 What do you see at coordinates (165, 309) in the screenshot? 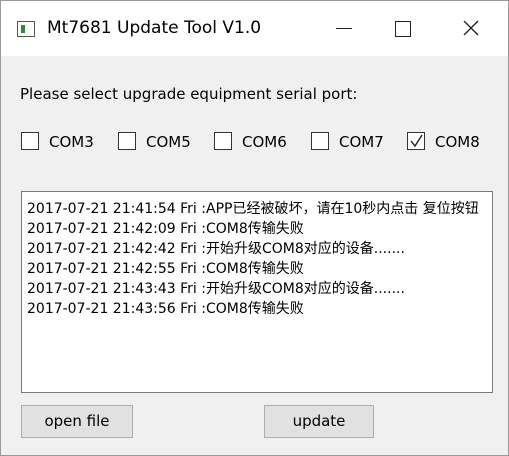
I see `log-line: 2017-07-21 21:43:56 Fri :COM8传输失败` at bounding box center [165, 309].